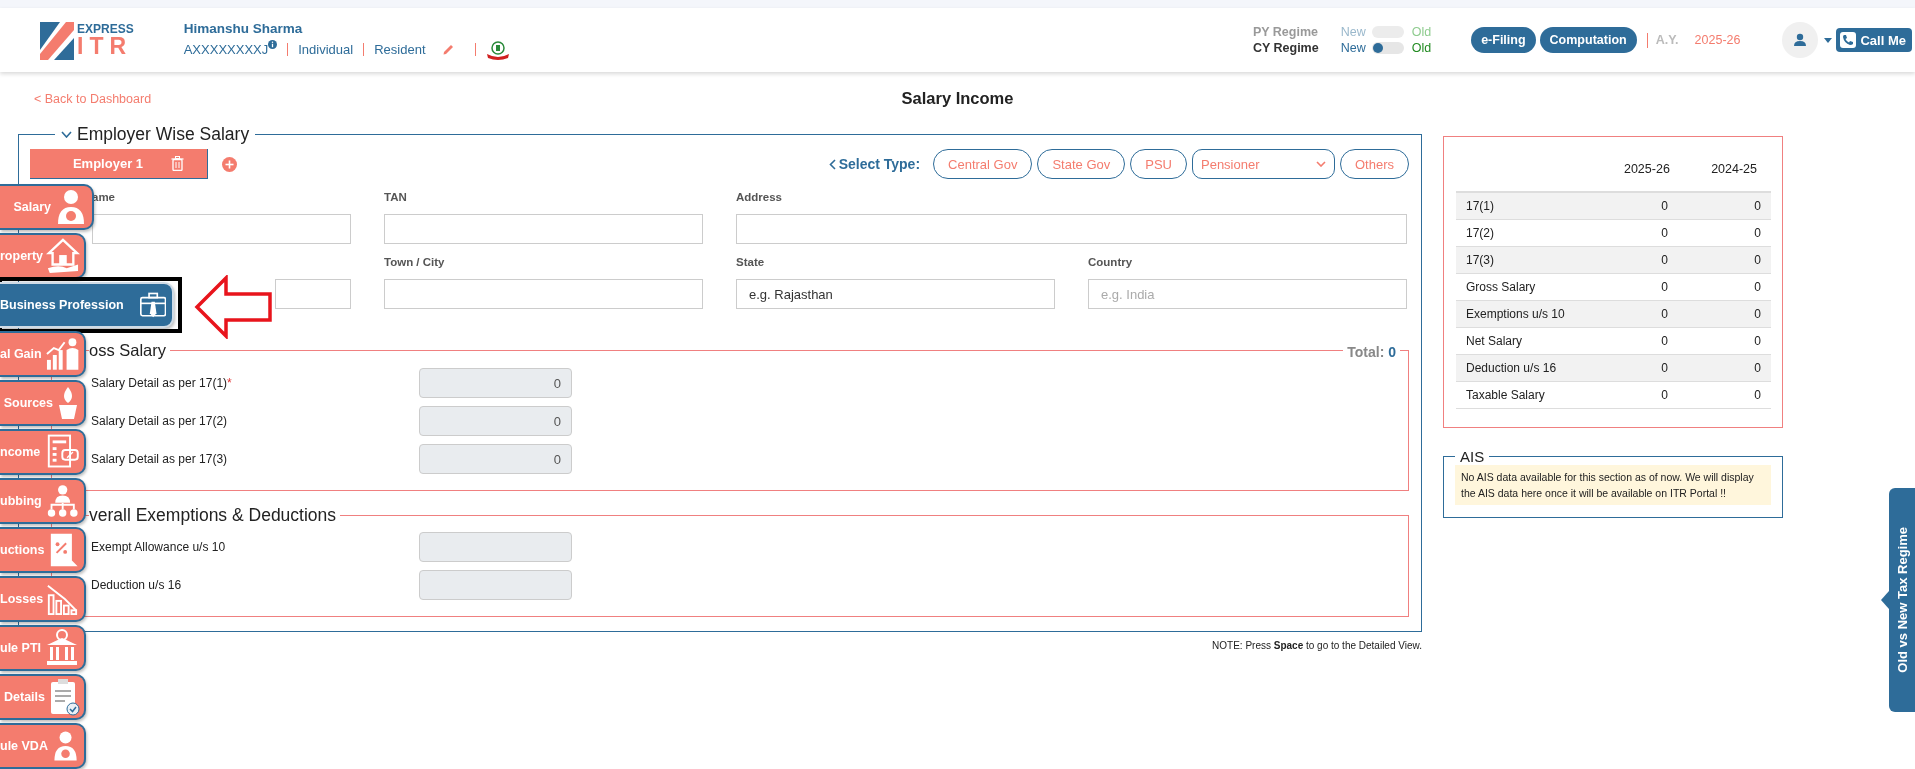 This screenshot has width=1915, height=769. What do you see at coordinates (108, 163) in the screenshot?
I see `tab-label: Employer 1` at bounding box center [108, 163].